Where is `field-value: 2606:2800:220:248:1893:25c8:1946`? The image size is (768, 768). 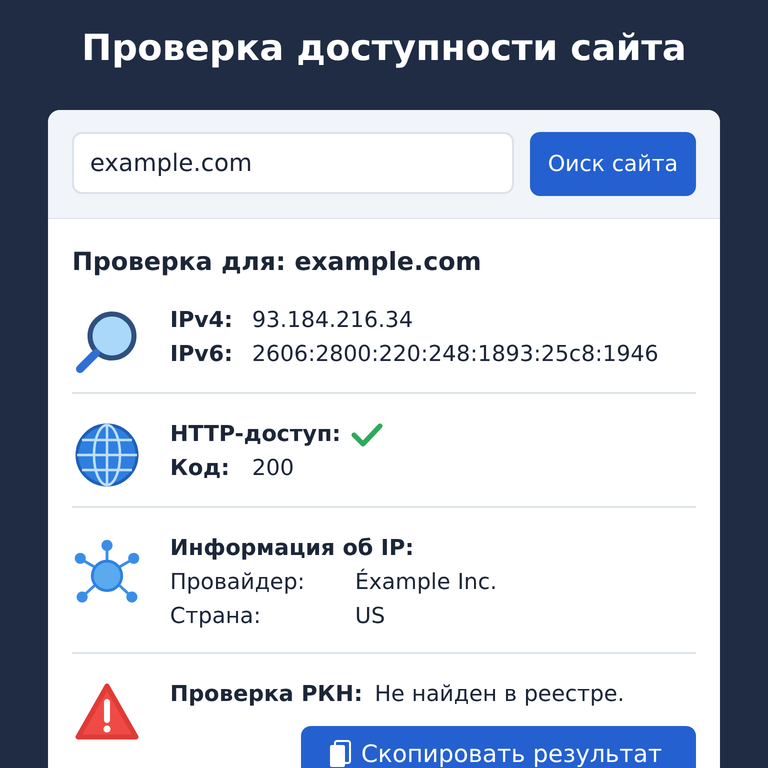
field-value: 2606:2800:220:248:1893:25c8:1946 is located at coordinates (455, 355).